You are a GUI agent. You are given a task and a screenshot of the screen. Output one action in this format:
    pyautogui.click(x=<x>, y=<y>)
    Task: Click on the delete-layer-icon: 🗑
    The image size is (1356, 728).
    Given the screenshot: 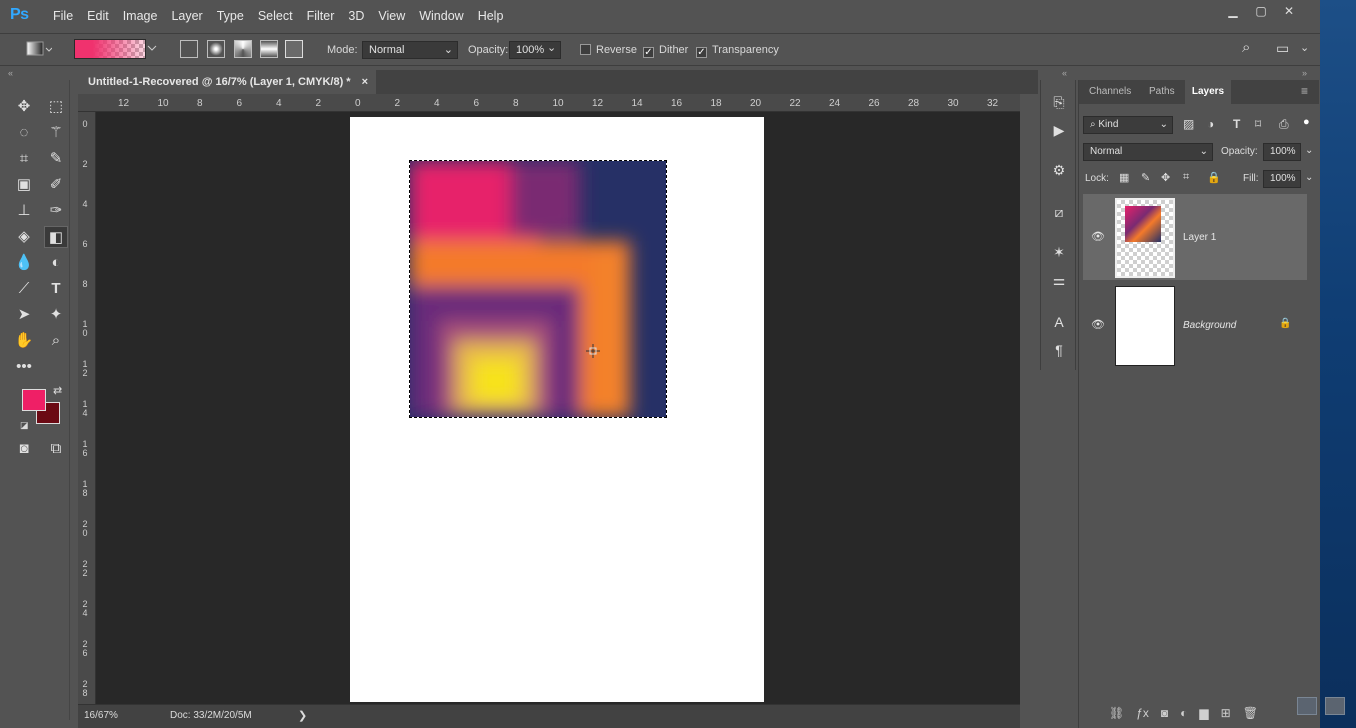 What is the action you would take?
    pyautogui.click(x=1250, y=713)
    